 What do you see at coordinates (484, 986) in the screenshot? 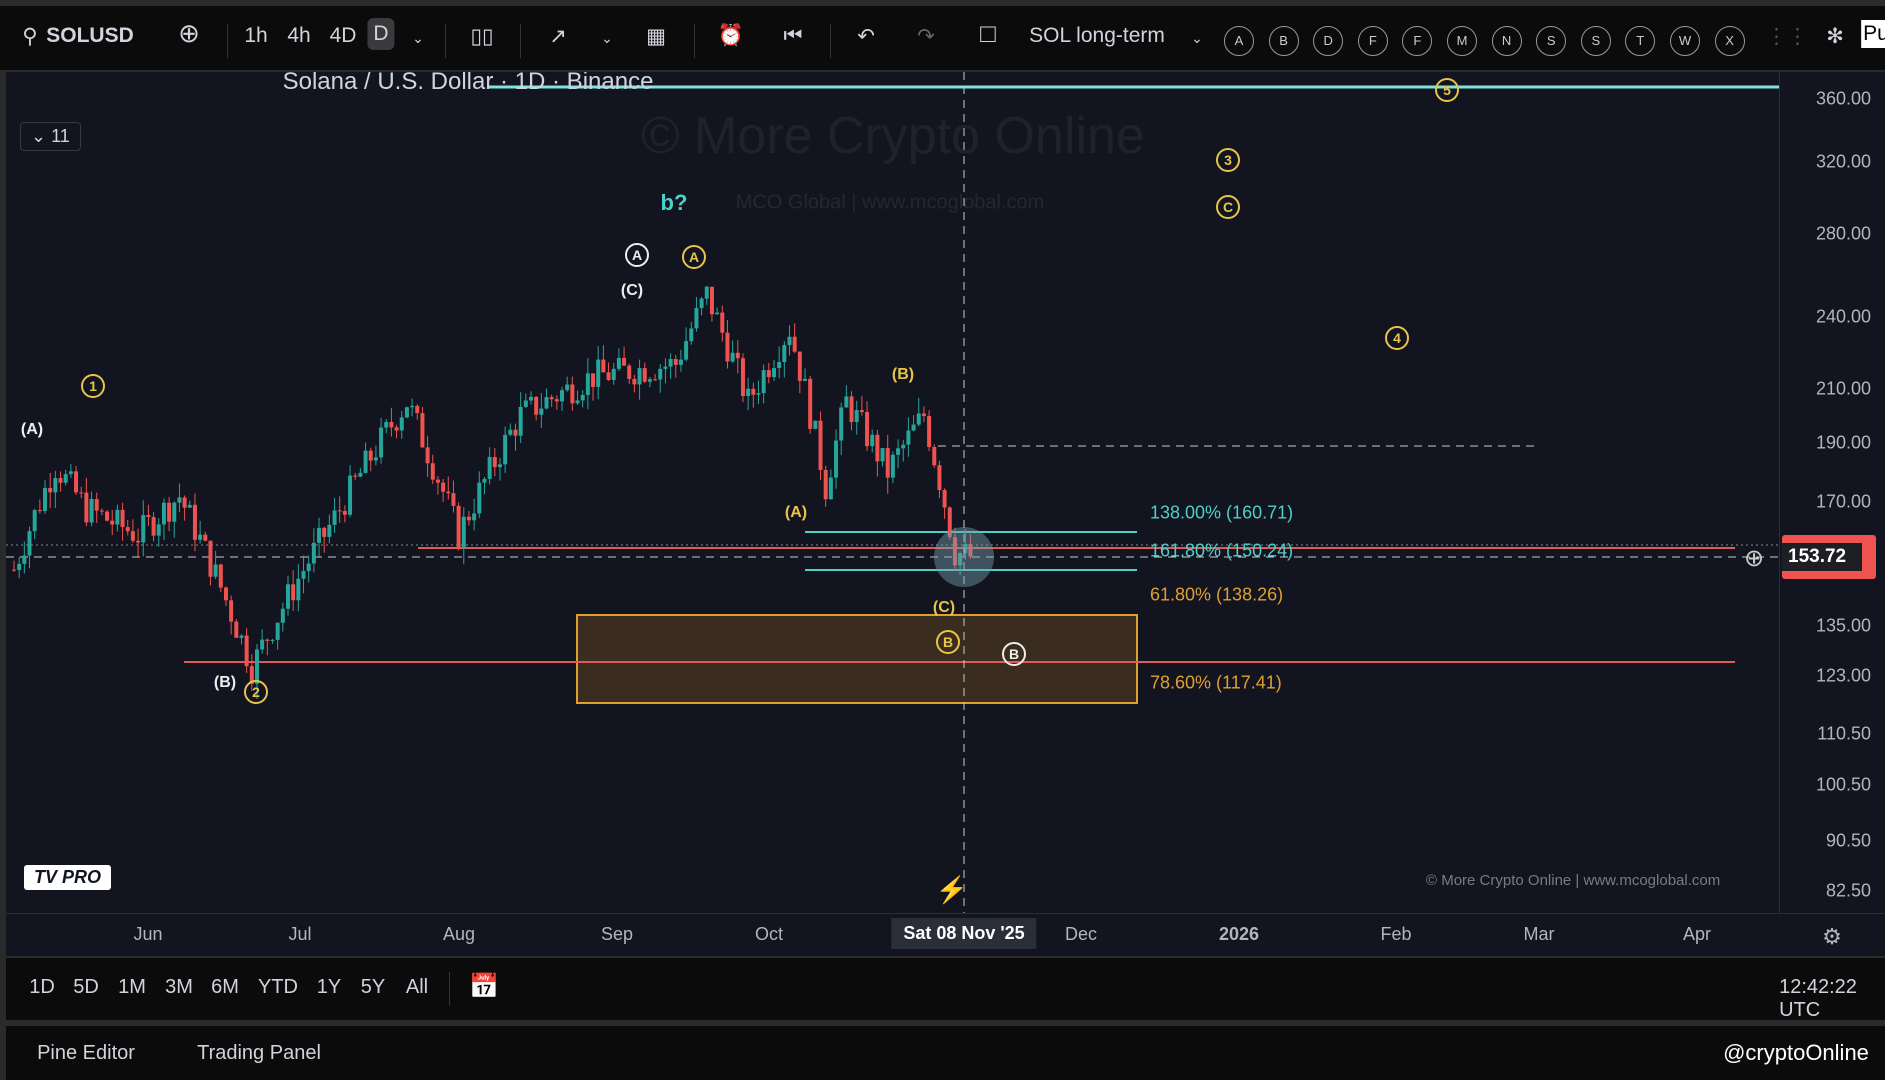
I see `go-to-date-icon: 📅` at bounding box center [484, 986].